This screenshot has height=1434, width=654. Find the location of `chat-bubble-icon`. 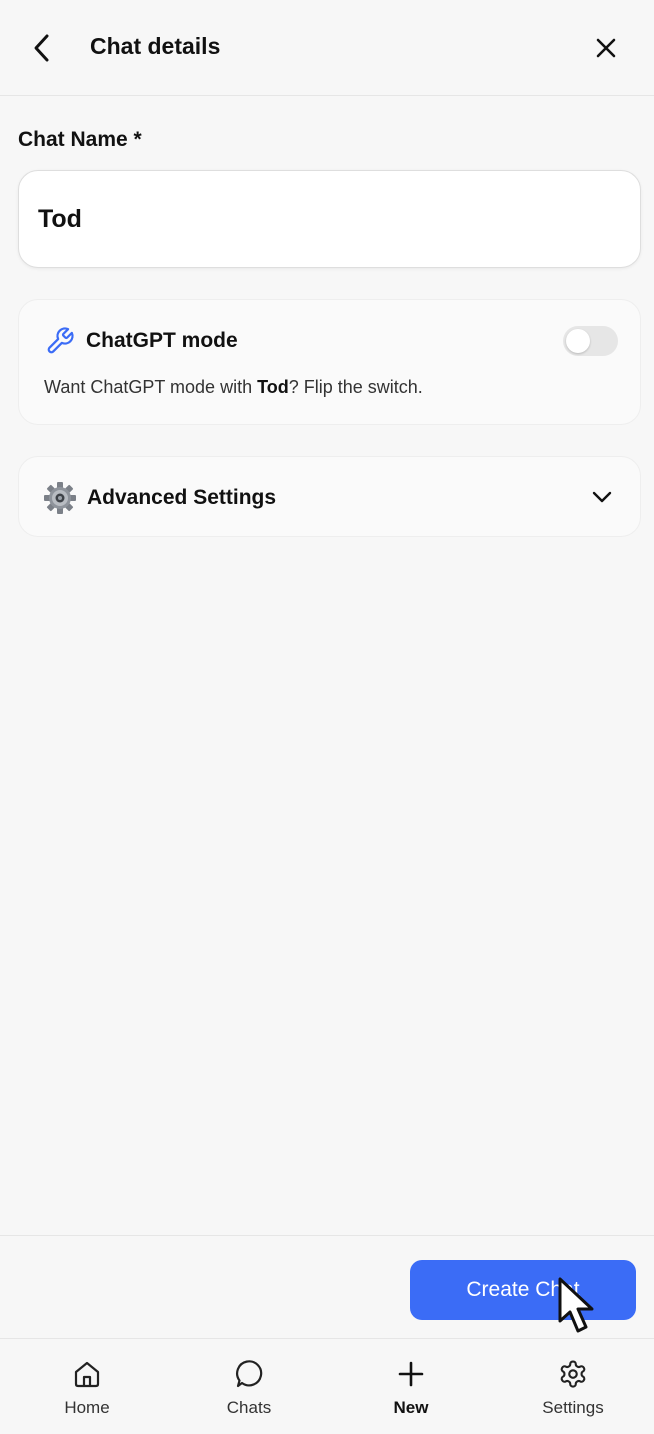

chat-bubble-icon is located at coordinates (249, 1374).